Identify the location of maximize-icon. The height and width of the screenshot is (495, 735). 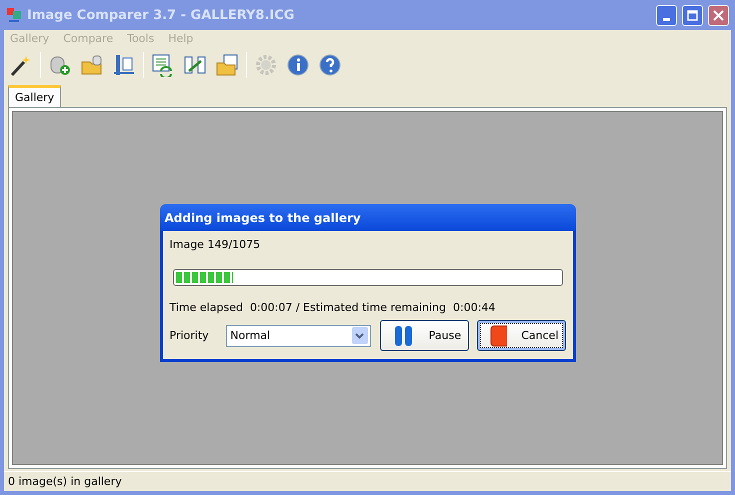
(692, 15).